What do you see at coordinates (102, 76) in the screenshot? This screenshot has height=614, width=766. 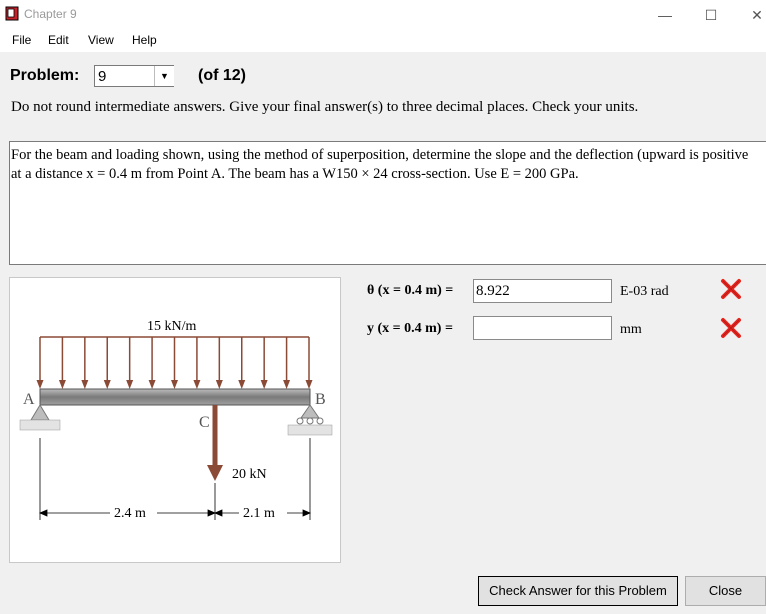 I see `problem-select-value: 9` at bounding box center [102, 76].